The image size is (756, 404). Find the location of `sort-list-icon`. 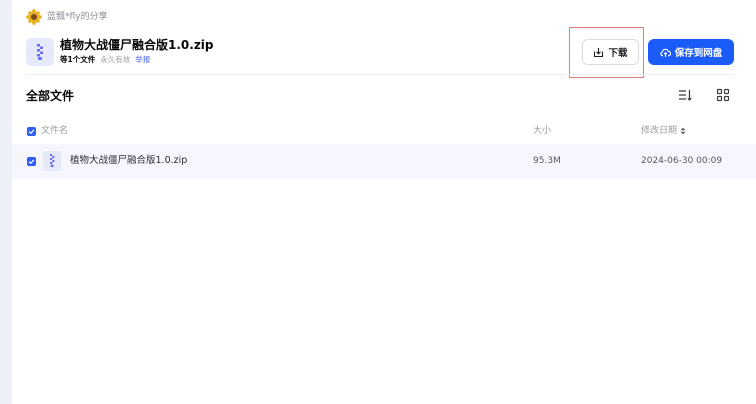

sort-list-icon is located at coordinates (685, 95).